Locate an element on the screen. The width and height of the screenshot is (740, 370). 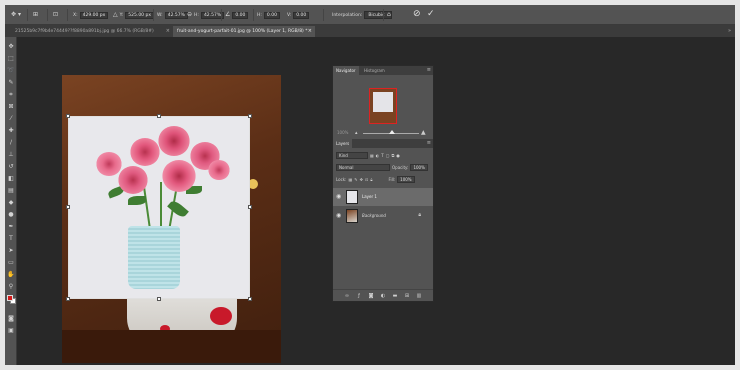
opacity-field: 100% is located at coordinates (419, 167).